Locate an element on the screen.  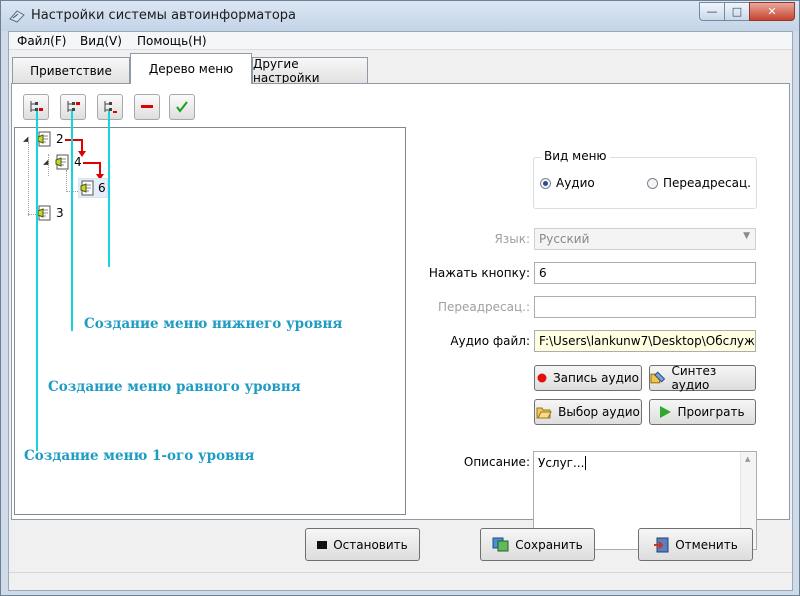
tree-node-label: 2 is located at coordinates (60, 139).